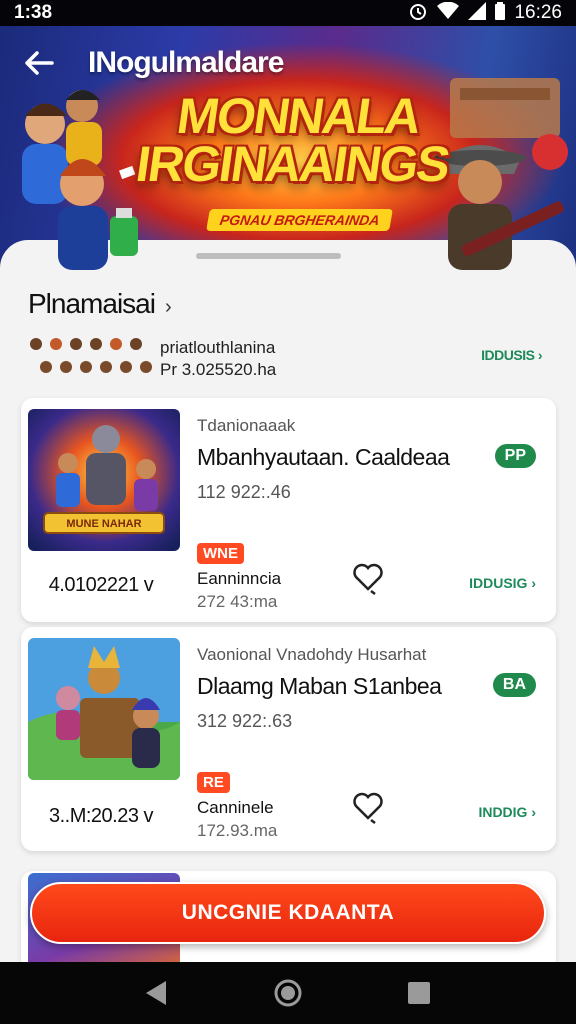 The image size is (576, 1024). Describe the element at coordinates (498, 583) in the screenshot. I see `card-action-label: IDDUSIG` at that location.